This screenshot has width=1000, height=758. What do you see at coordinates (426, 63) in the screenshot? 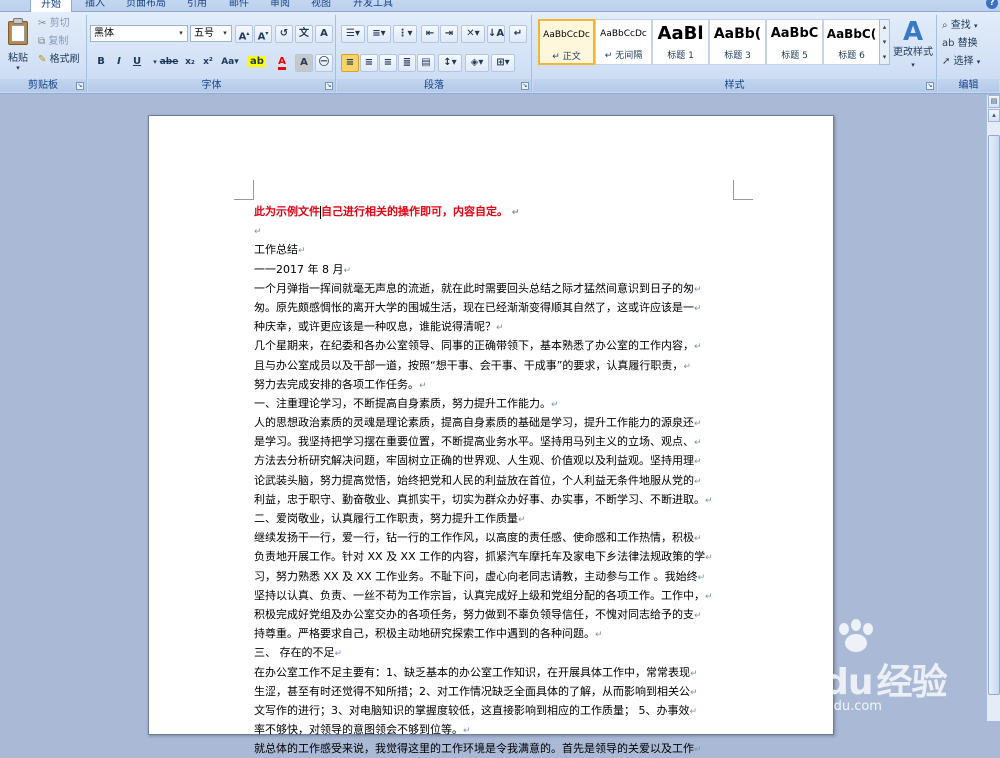
I see `distributed-icon: ▤` at bounding box center [426, 63].